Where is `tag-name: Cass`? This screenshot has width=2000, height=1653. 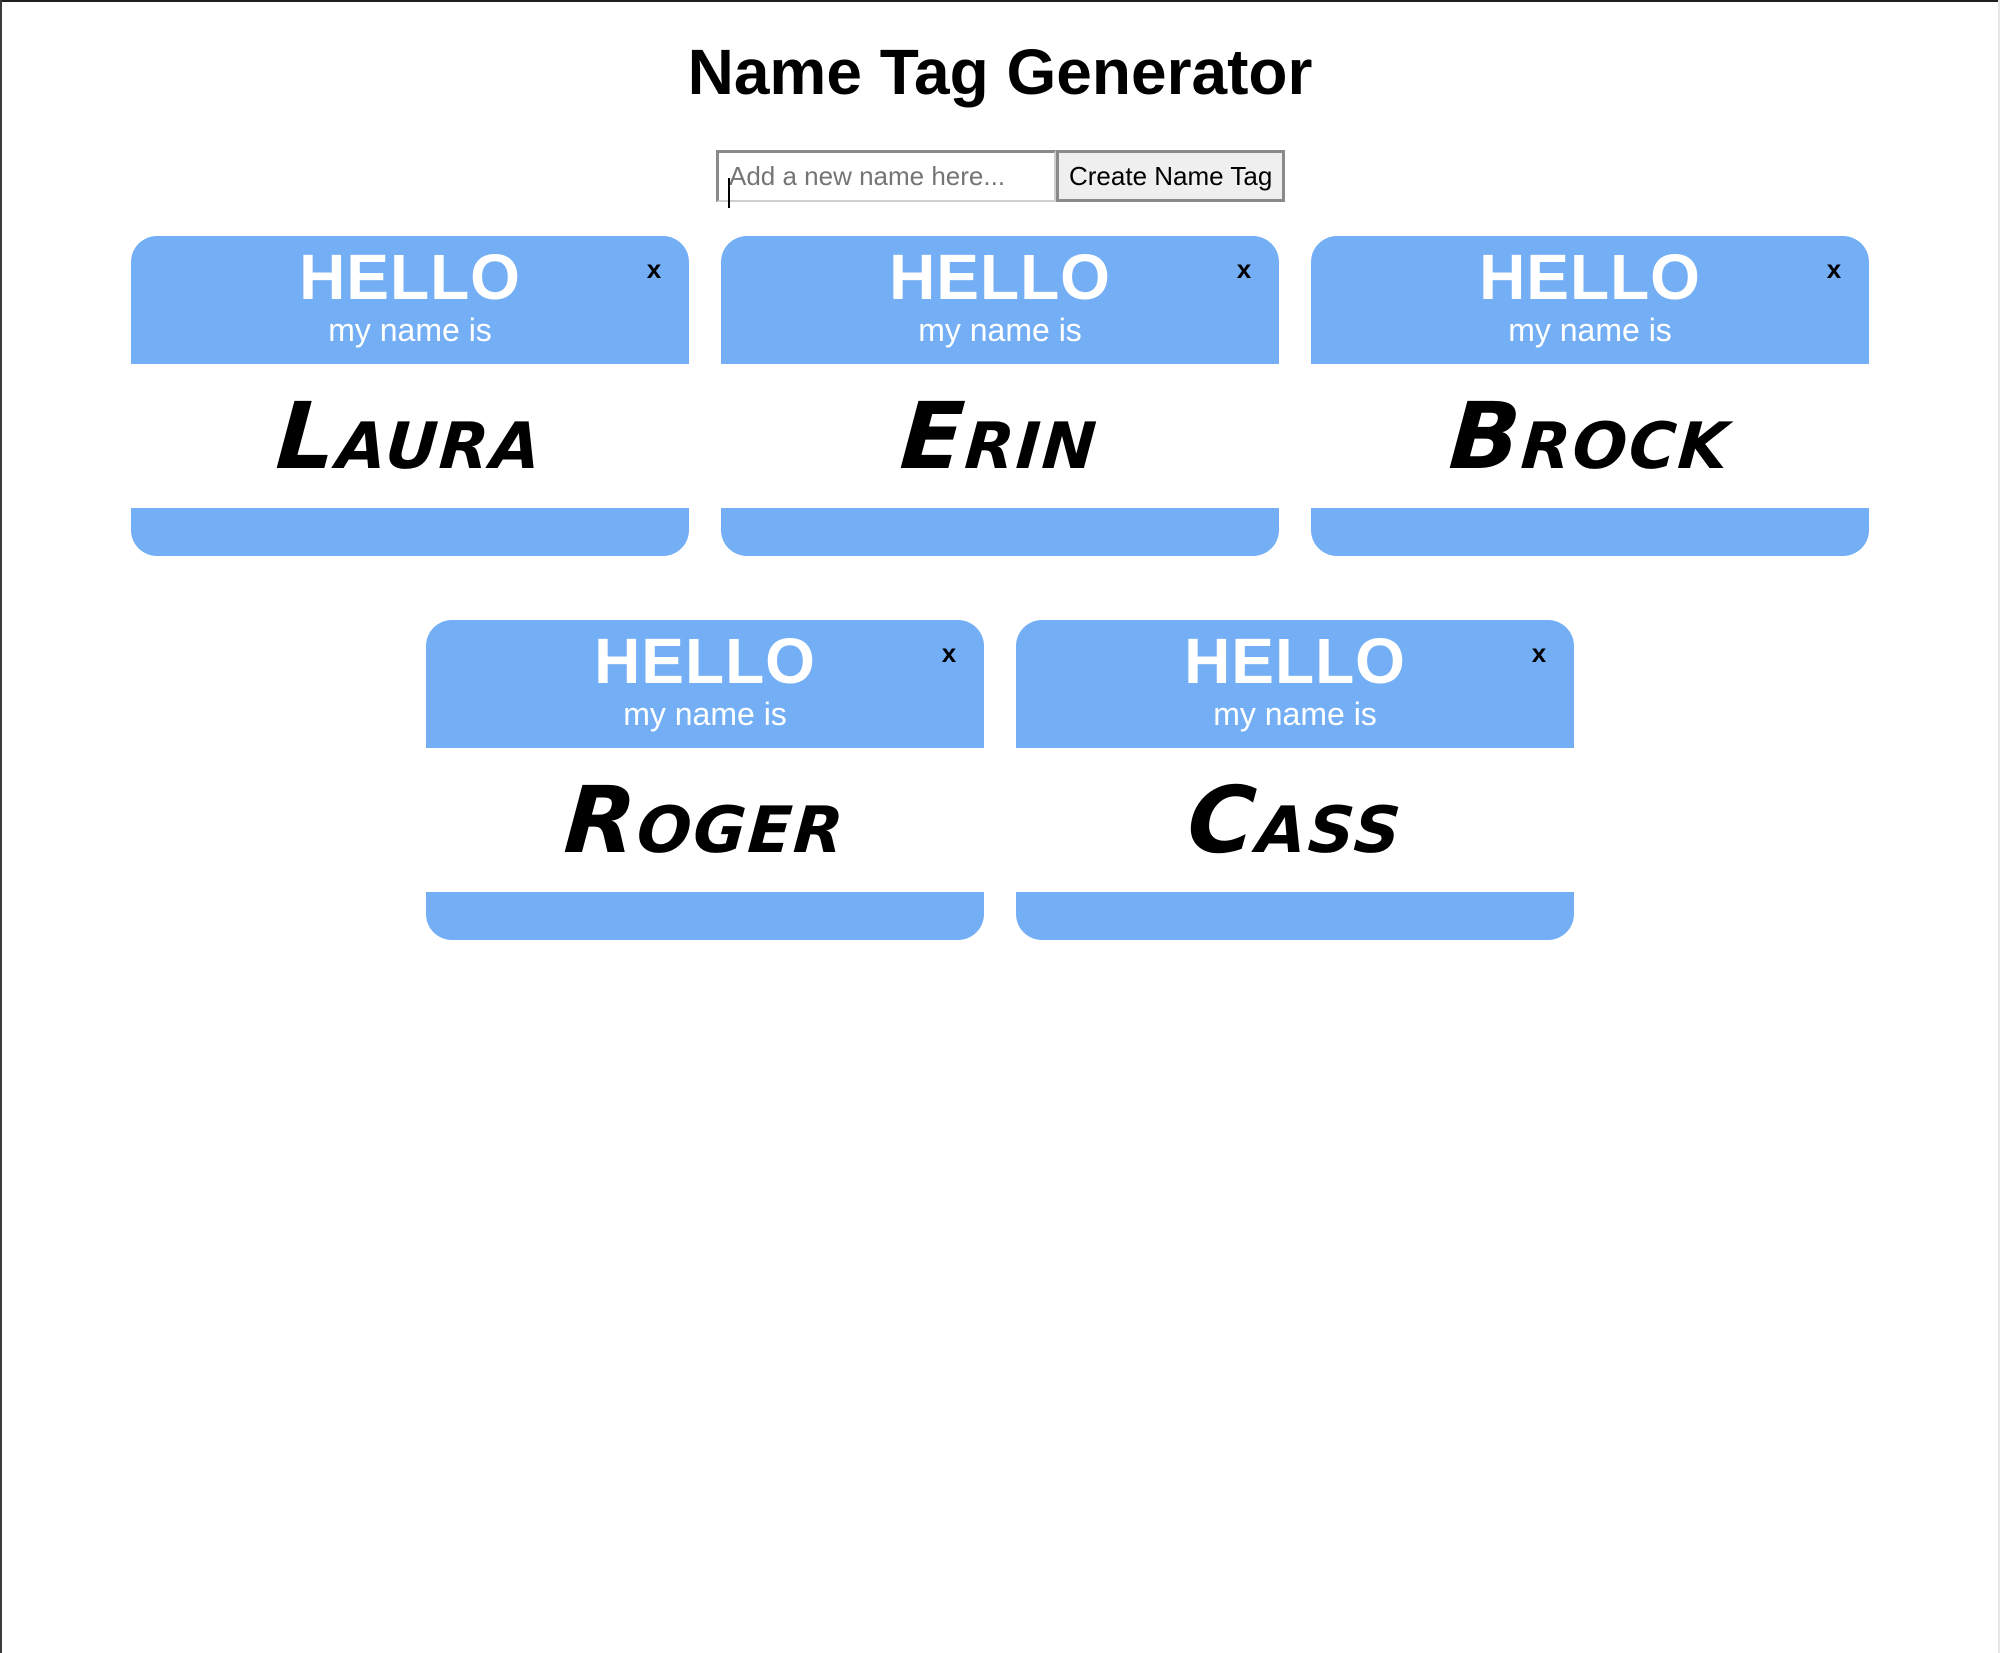 tag-name: Cass is located at coordinates (1295, 820).